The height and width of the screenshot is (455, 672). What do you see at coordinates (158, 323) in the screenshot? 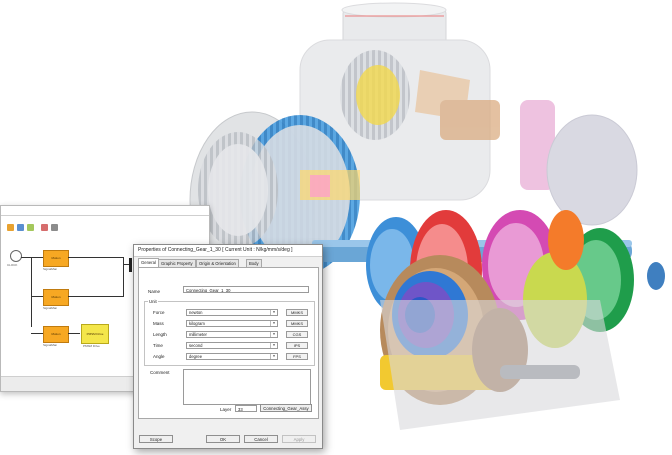
I see `mass-label: Mass` at bounding box center [158, 323].